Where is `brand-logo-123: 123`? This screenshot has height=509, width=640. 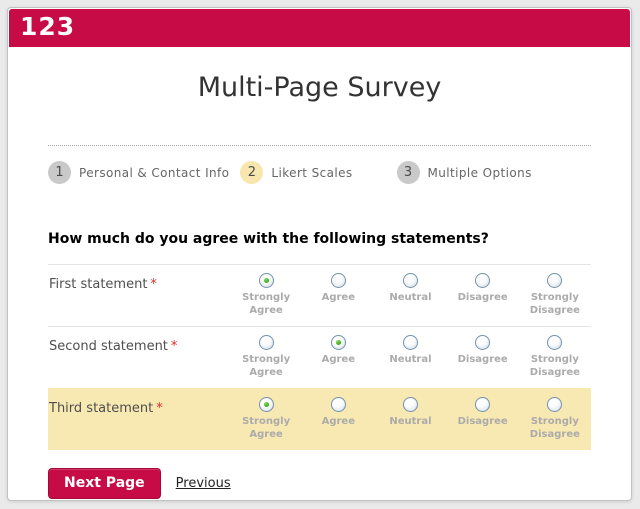
brand-logo-123: 123 is located at coordinates (48, 26).